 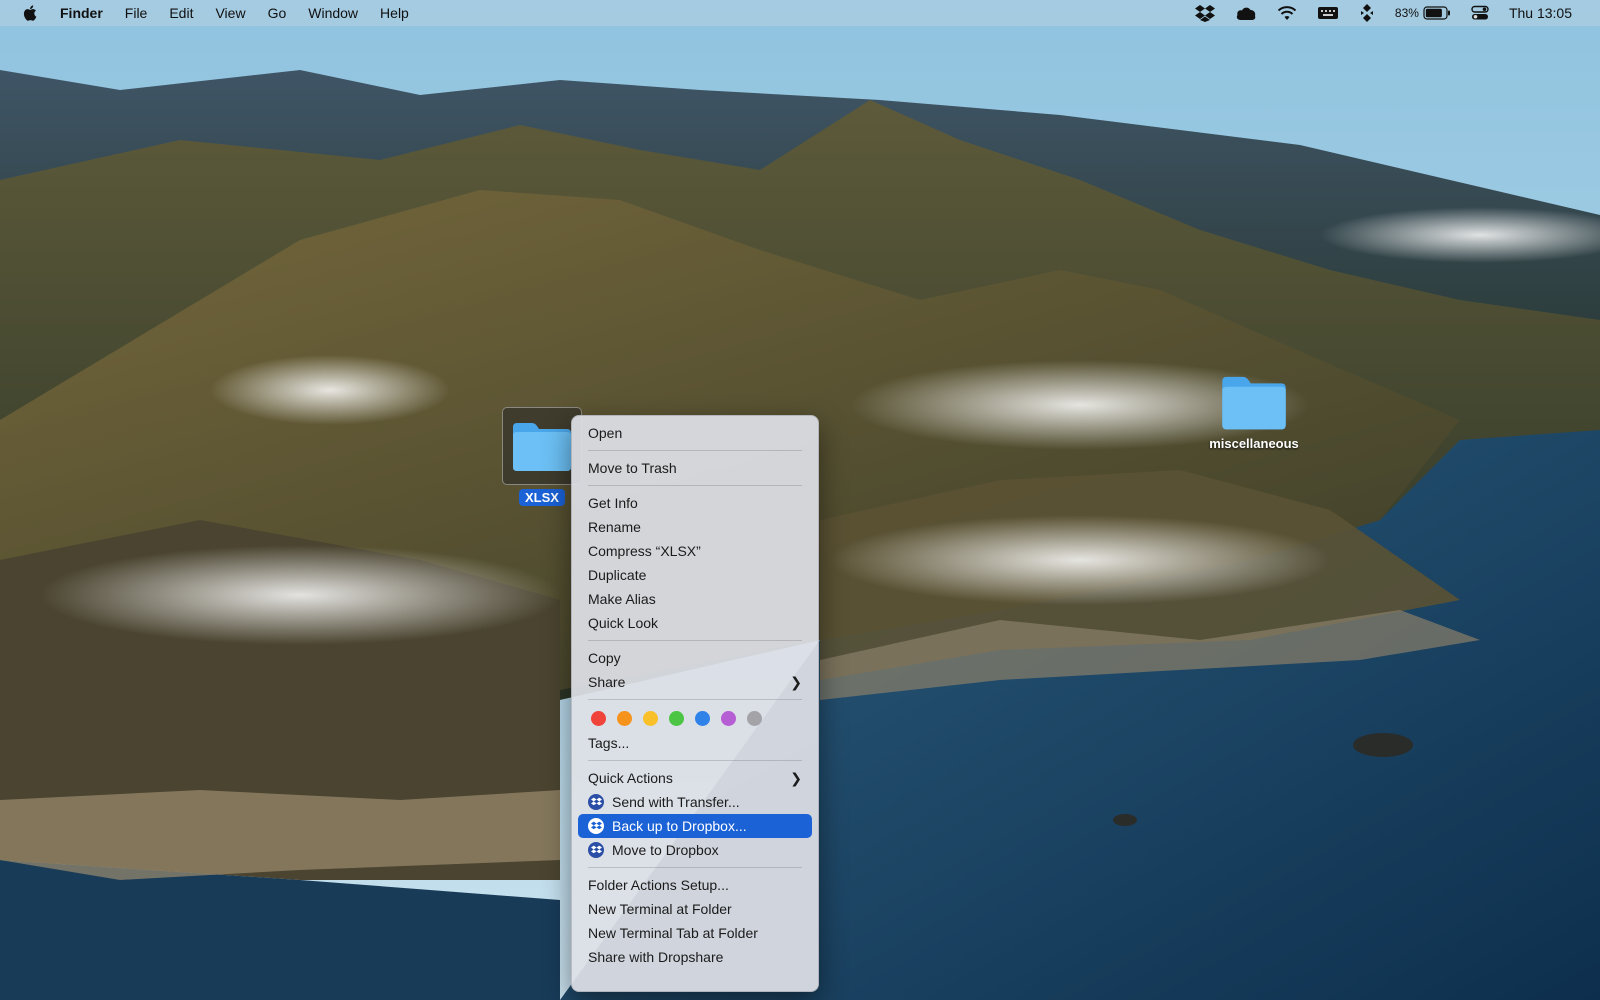 I want to click on apple-logo-icon, so click(x=31, y=13).